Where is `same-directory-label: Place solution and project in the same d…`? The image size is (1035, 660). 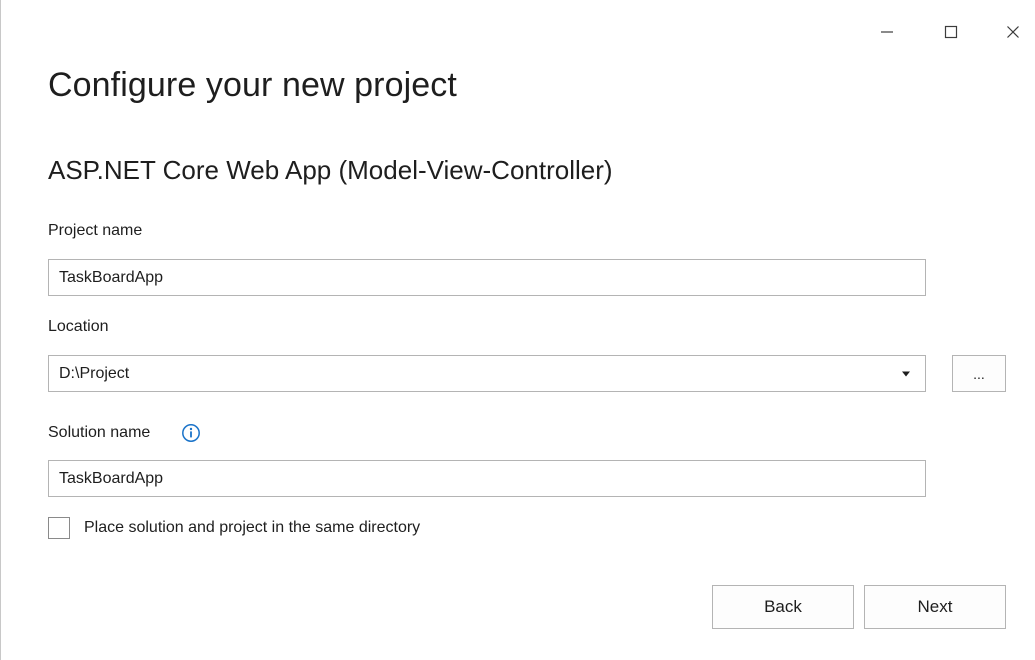 same-directory-label: Place solution and project in the same d… is located at coordinates (252, 527).